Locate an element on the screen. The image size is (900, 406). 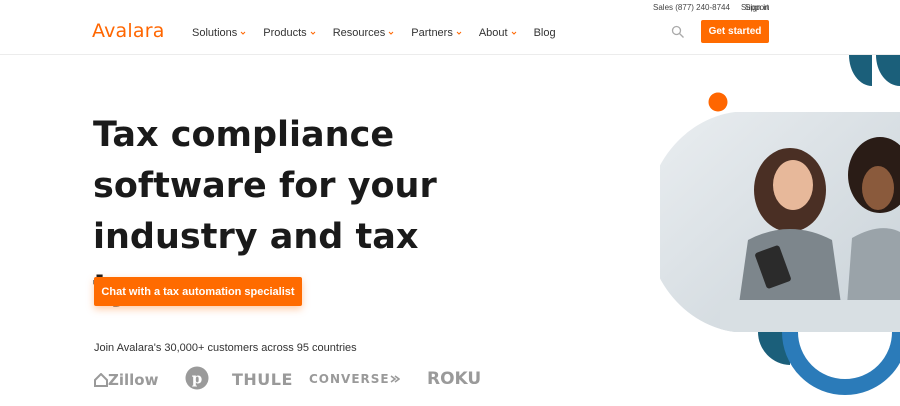
blue-arc is located at coordinates (841, 363).